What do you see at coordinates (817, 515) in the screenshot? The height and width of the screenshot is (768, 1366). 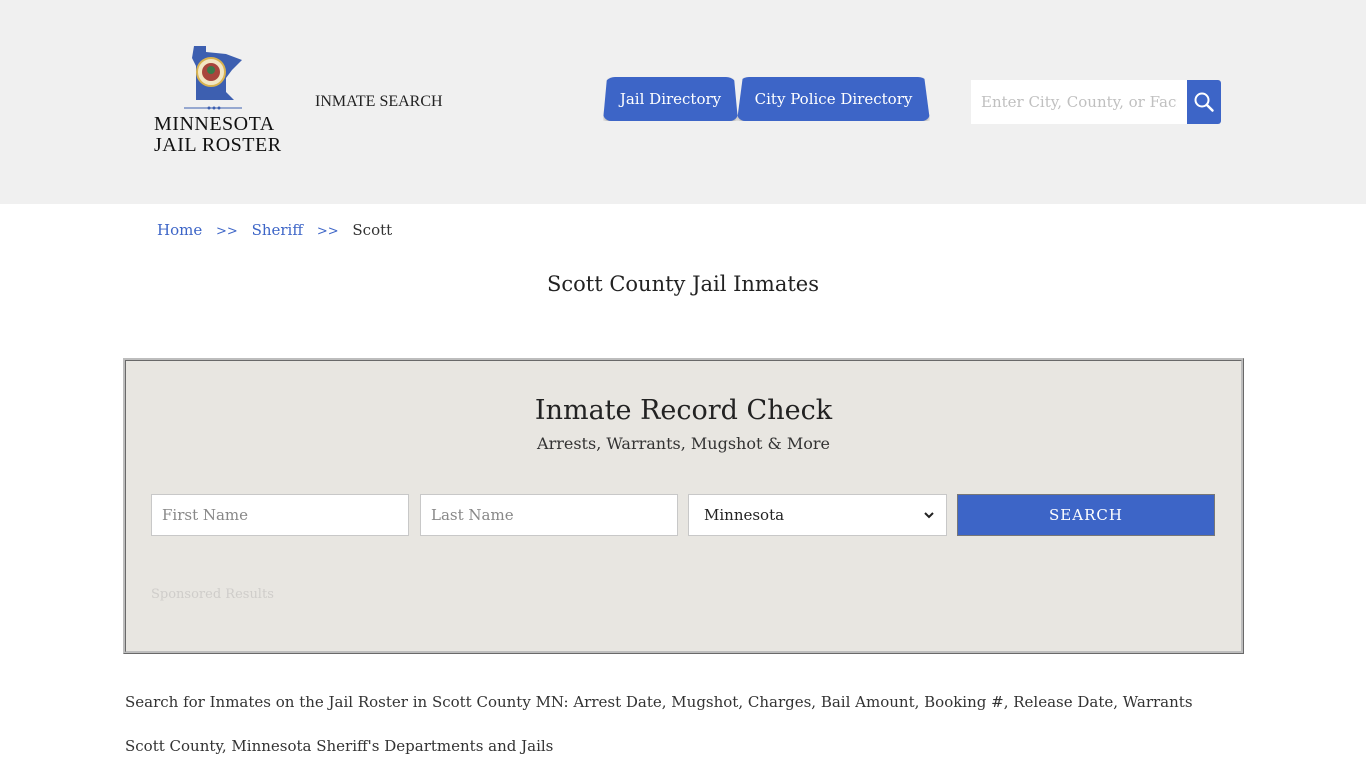 I see `state-select: Minnesota` at bounding box center [817, 515].